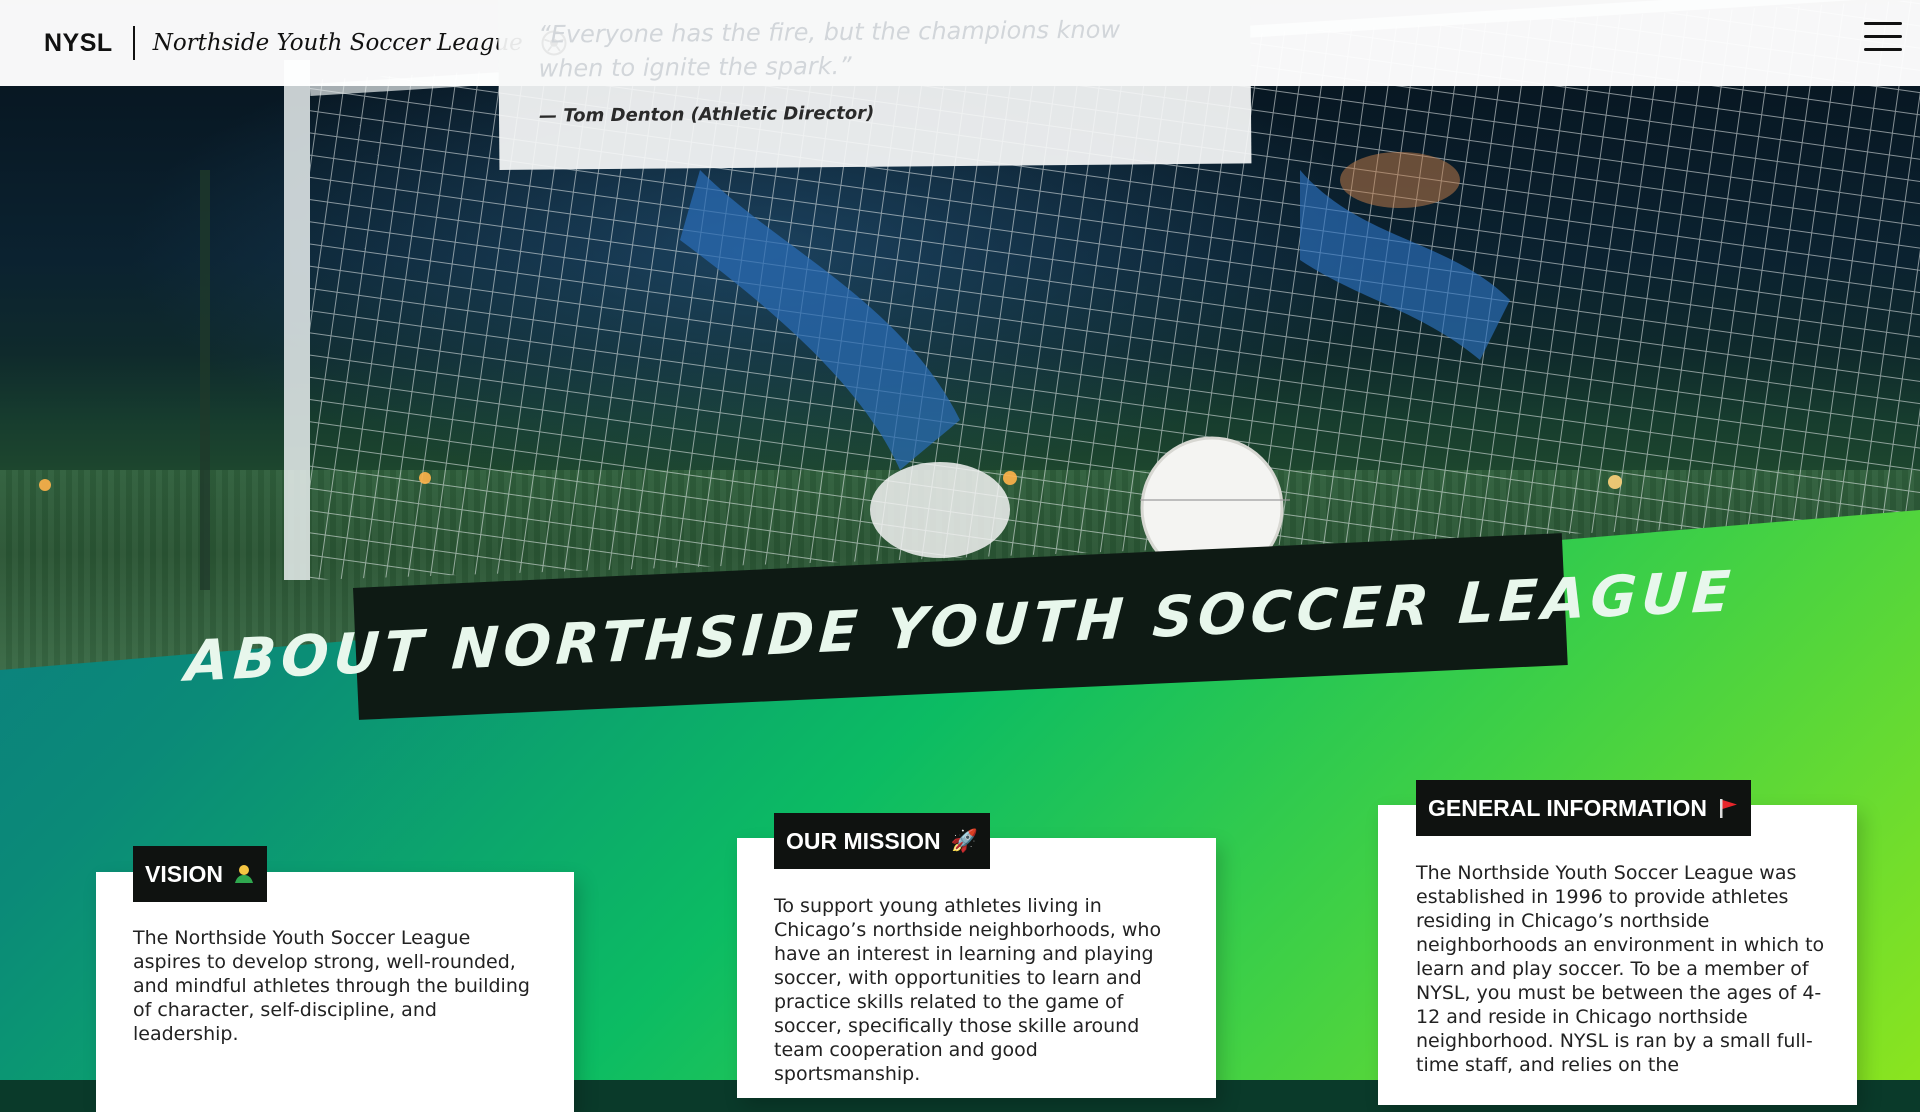 This screenshot has height=1112, width=1920. Describe the element at coordinates (184, 873) in the screenshot. I see `vision-label-text: VISION` at that location.